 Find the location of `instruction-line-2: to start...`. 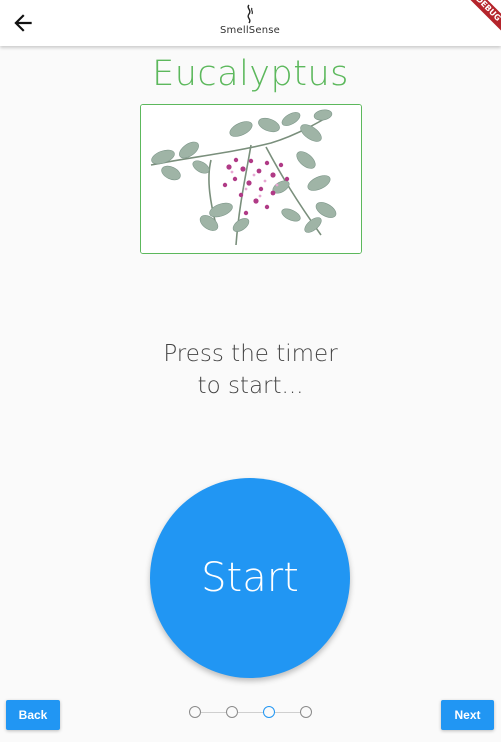

instruction-line-2: to start... is located at coordinates (250, 386).